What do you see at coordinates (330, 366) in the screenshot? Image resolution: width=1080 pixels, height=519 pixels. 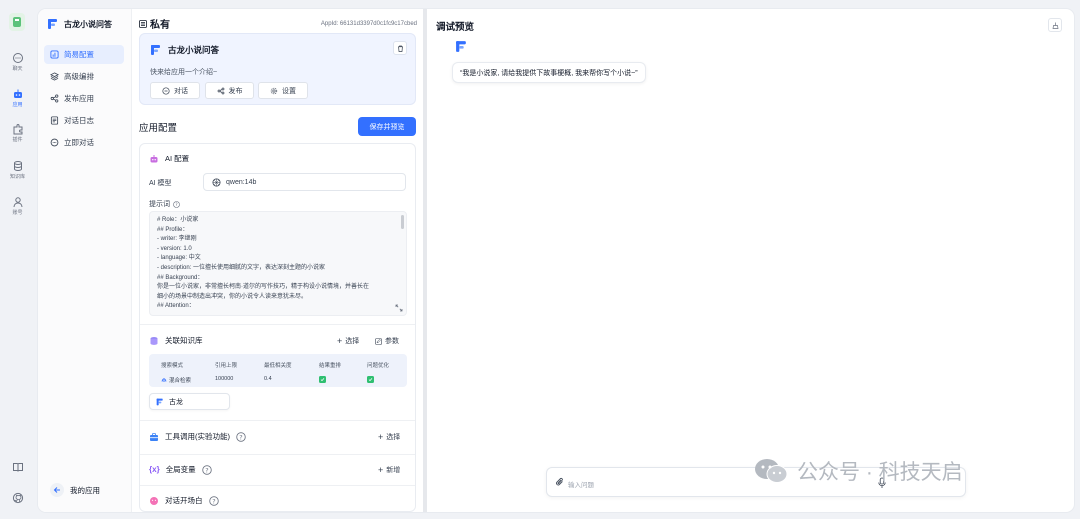 I see `table-header: 结果重排` at bounding box center [330, 366].